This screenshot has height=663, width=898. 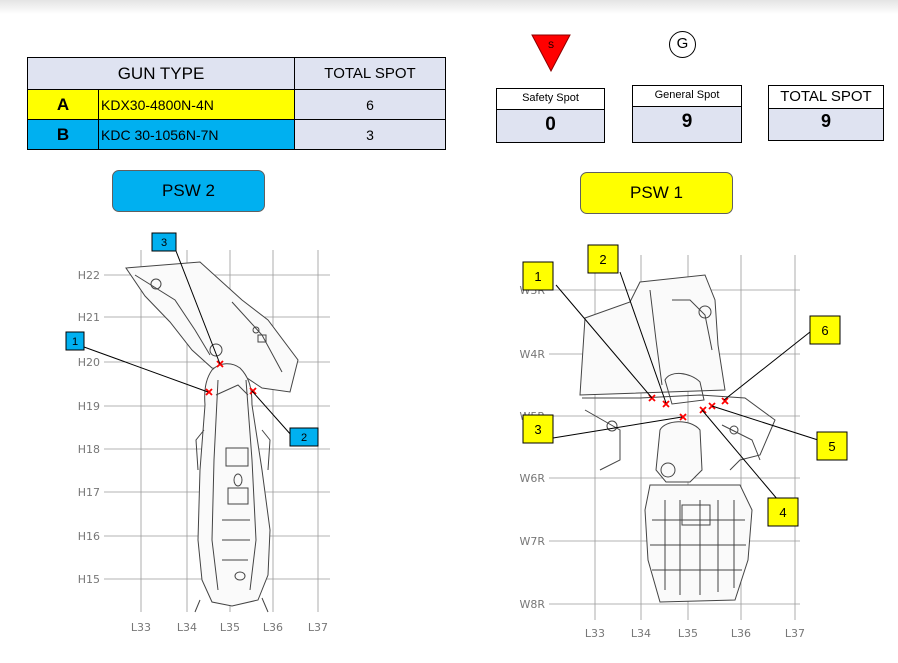 I want to click on psw1-callout-6: 6, so click(x=782, y=358).